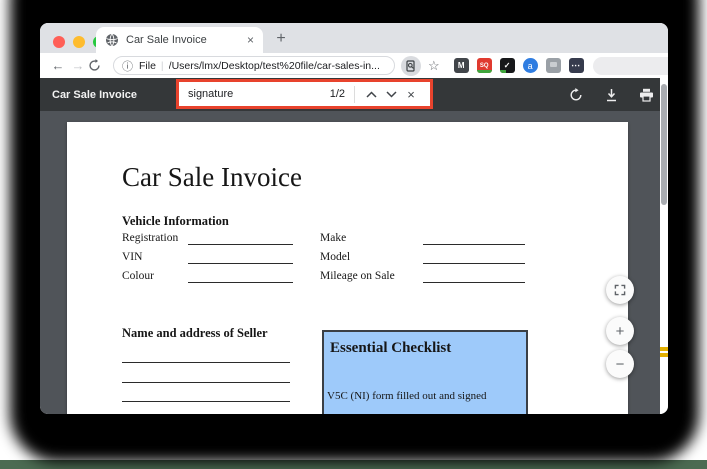  I want to click on browser-tab: Car Sale Invoice ×, so click(179, 40).